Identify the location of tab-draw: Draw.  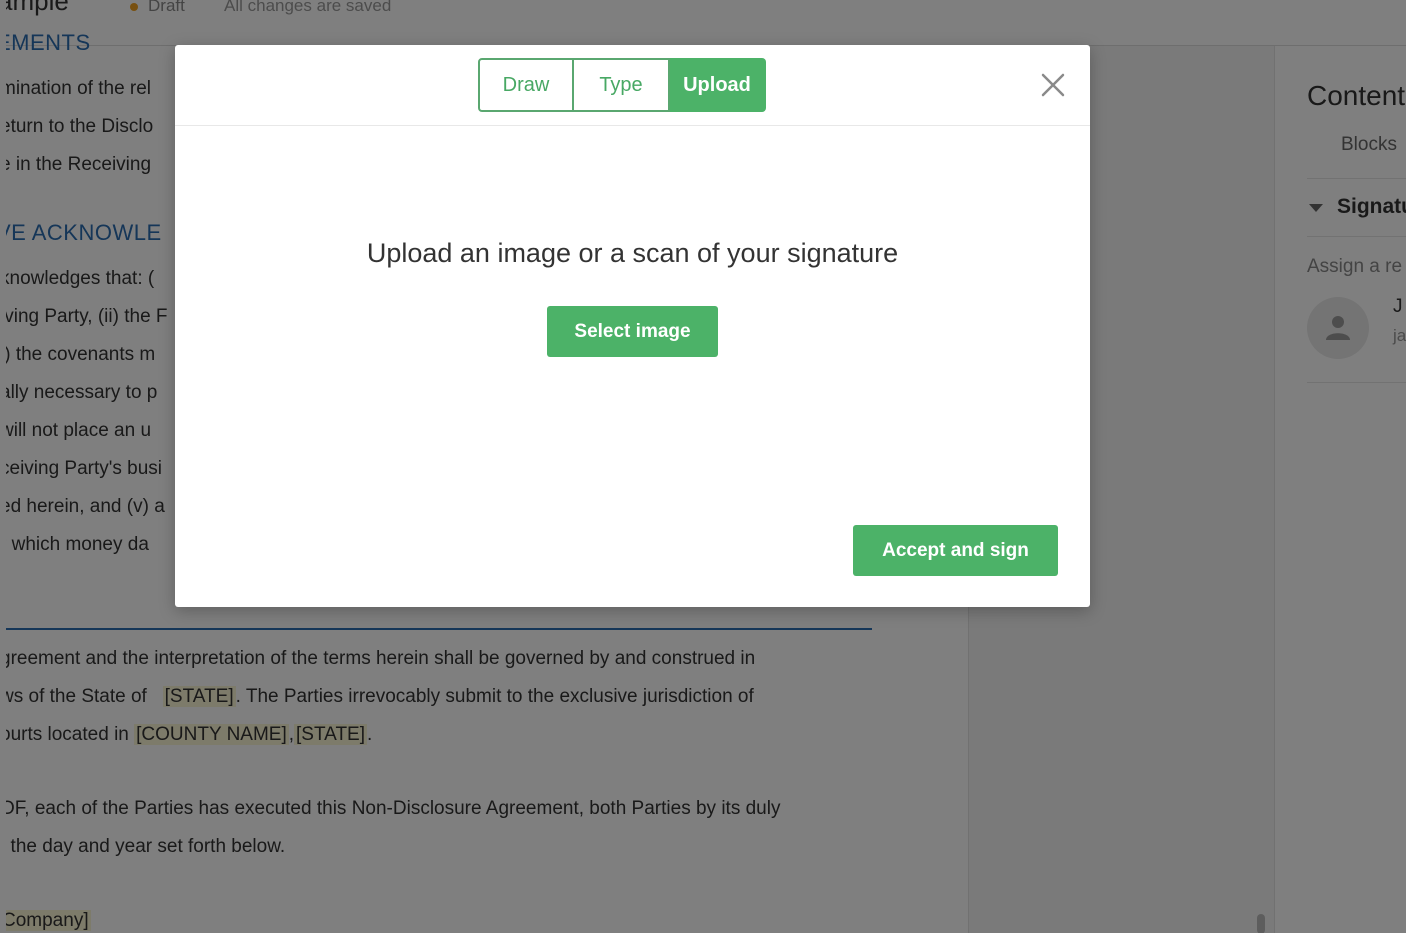
(526, 85).